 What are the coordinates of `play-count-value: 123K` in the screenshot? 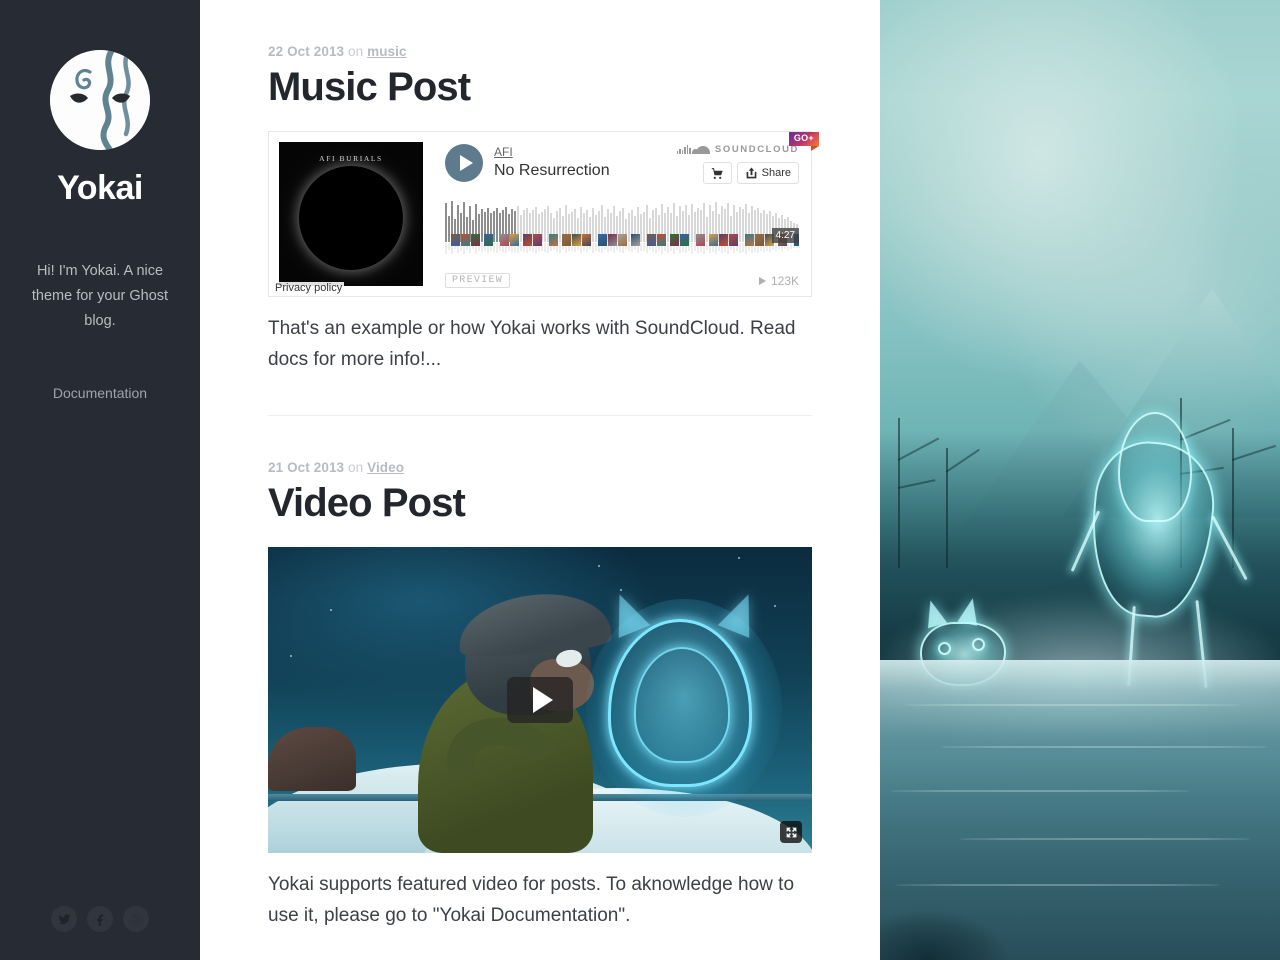 It's located at (784, 280).